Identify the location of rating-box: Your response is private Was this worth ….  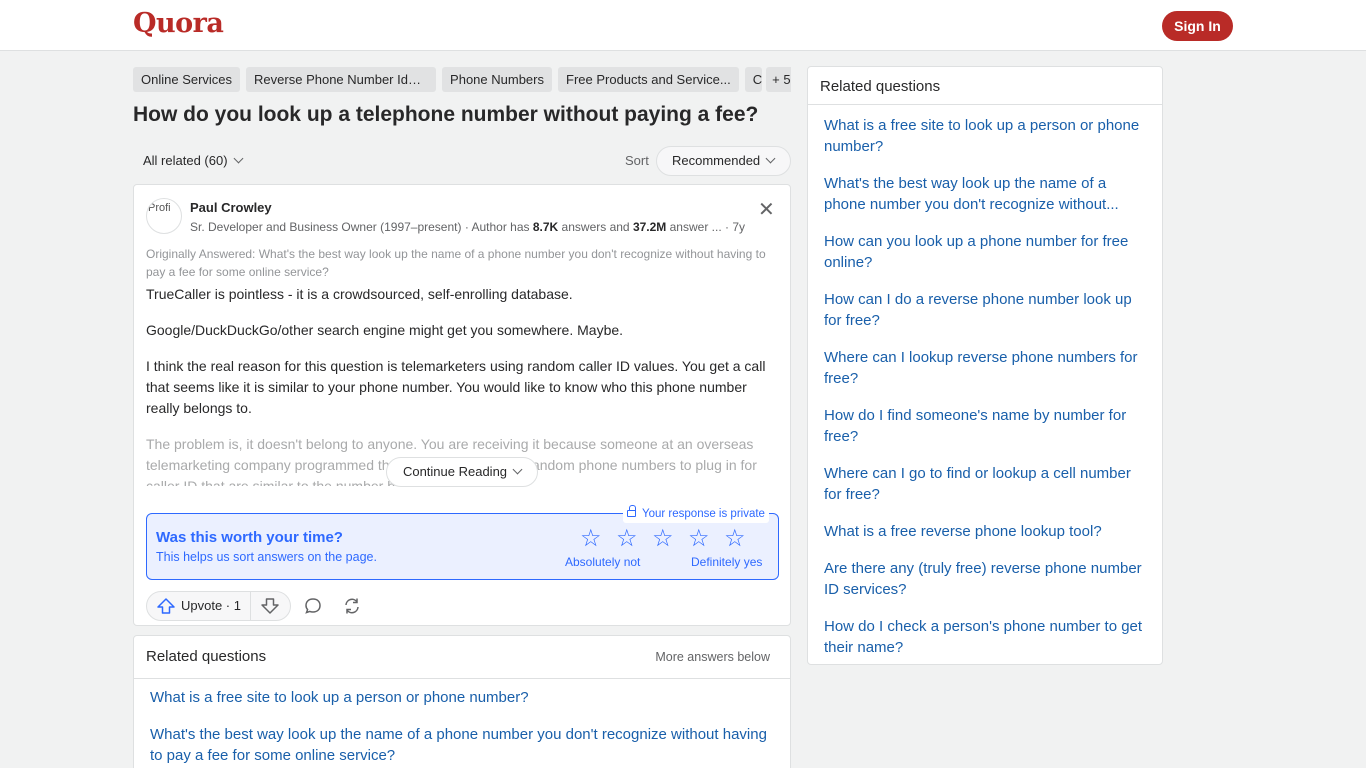
(462, 542).